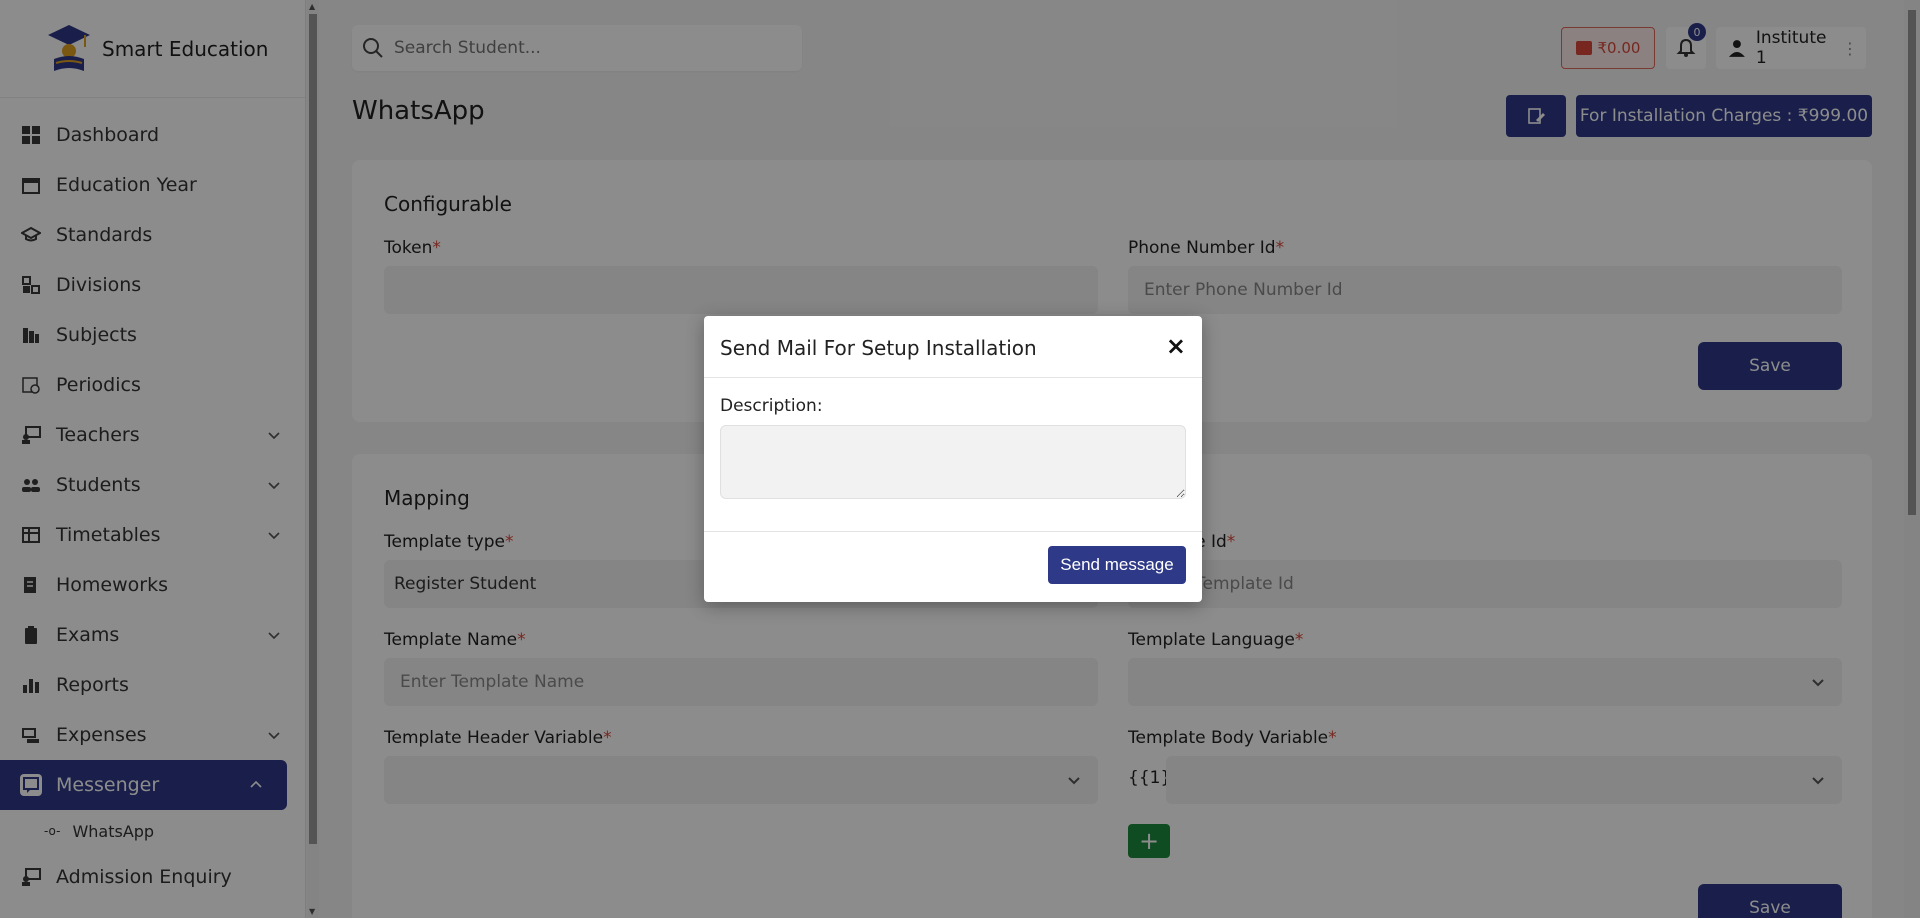 The image size is (1920, 918). What do you see at coordinates (1176, 346) in the screenshot?
I see `close-icon: ×` at bounding box center [1176, 346].